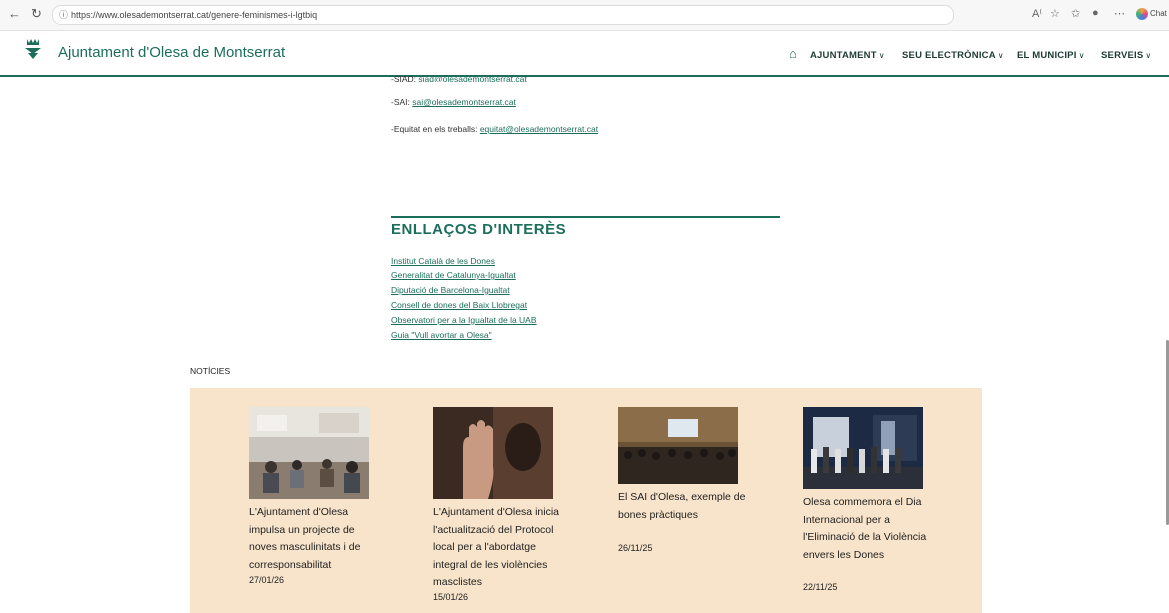 This screenshot has width=1169, height=613. Describe the element at coordinates (171, 52) in the screenshot. I see `site-title: Ajuntament d'Olesa de Montserrat` at that location.